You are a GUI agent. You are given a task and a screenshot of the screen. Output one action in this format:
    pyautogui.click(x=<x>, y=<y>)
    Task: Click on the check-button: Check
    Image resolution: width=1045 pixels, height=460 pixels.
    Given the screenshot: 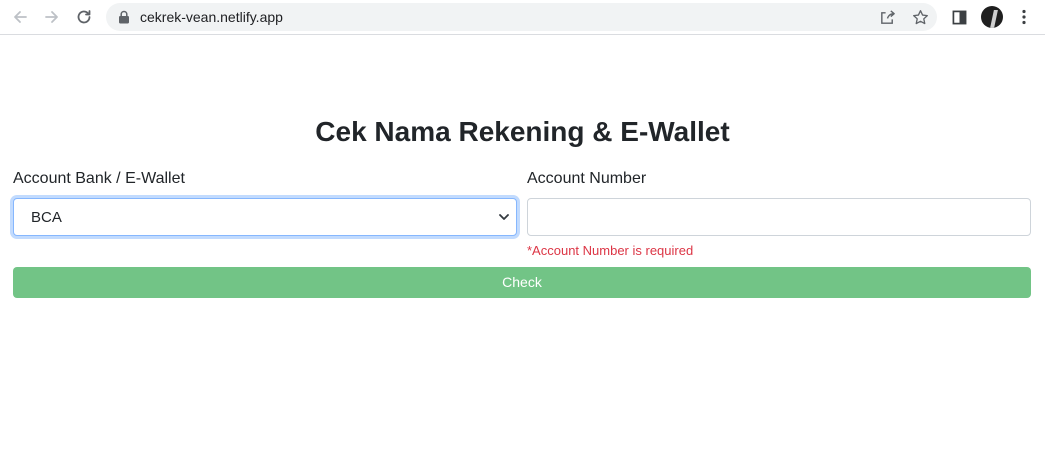 What is the action you would take?
    pyautogui.click(x=522, y=282)
    